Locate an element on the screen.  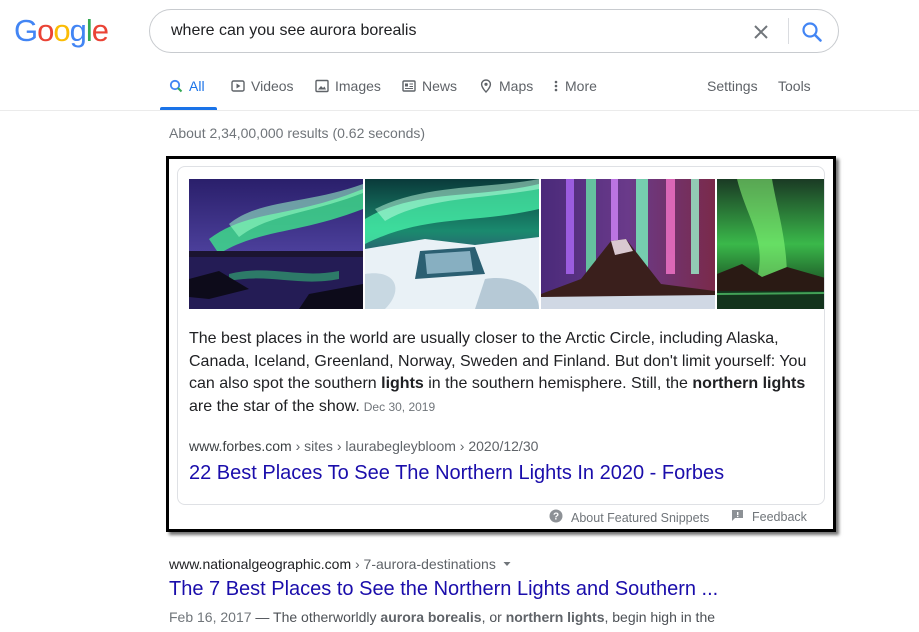
google-logo: Google is located at coordinates (61, 31).